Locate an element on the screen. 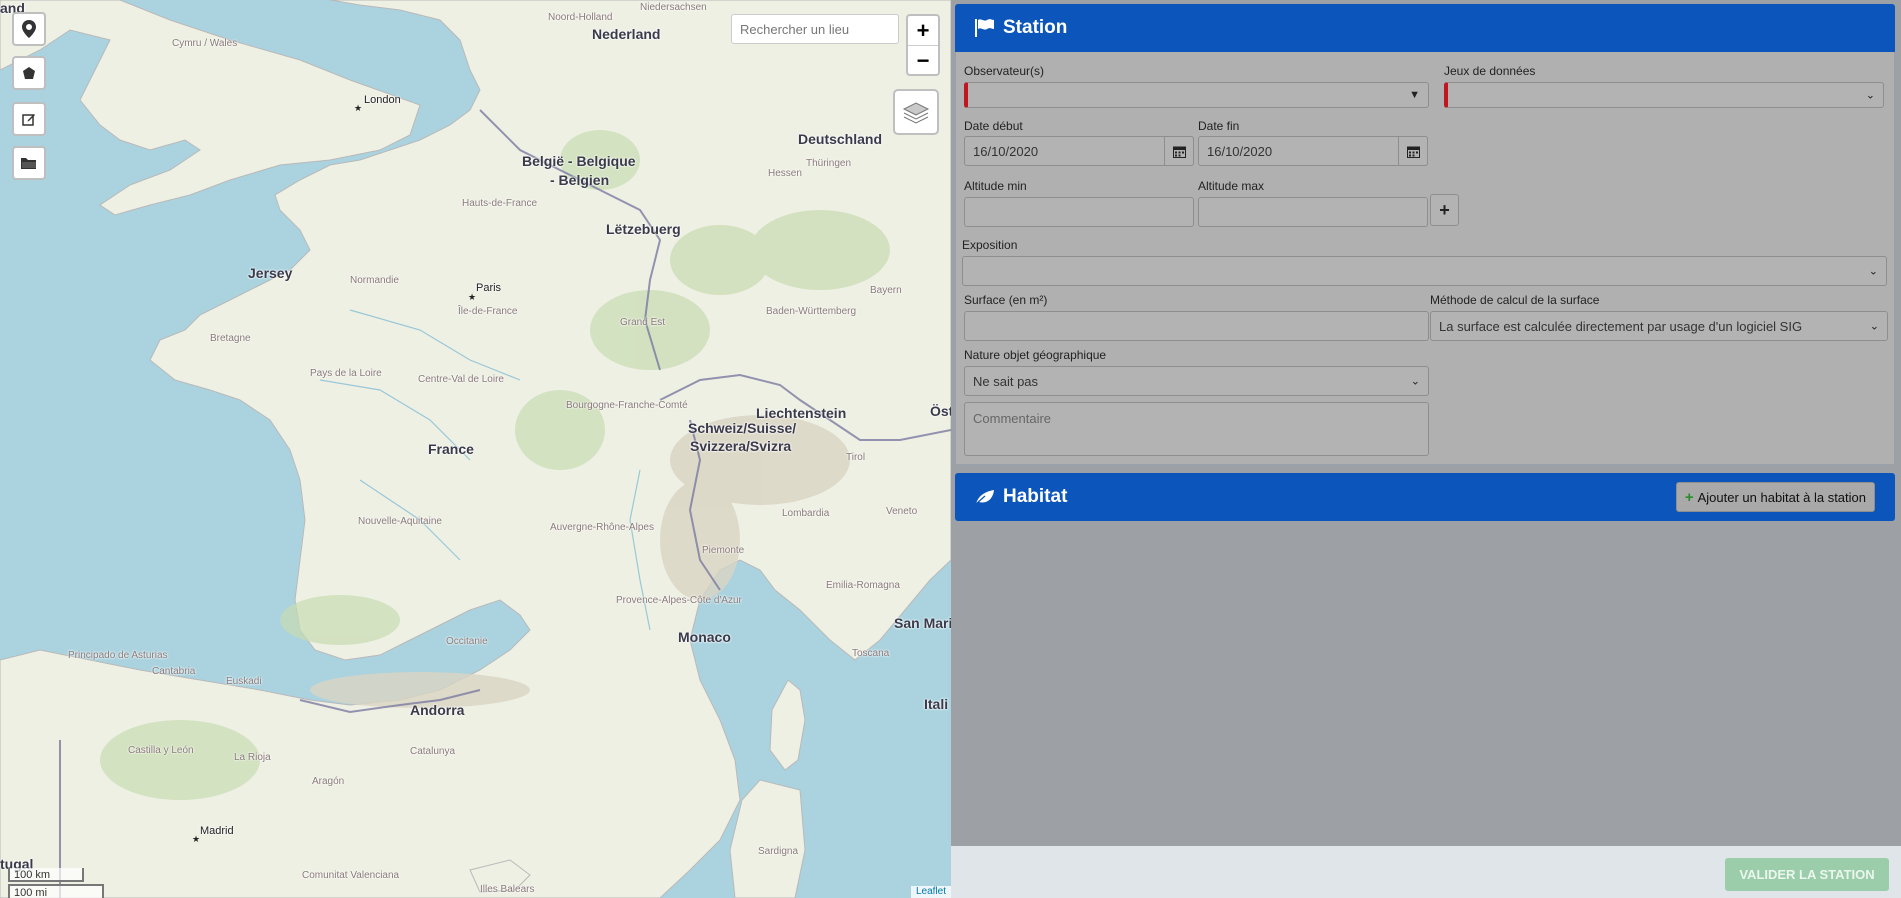 The height and width of the screenshot is (898, 1901). map-label-euskadi: Euskadi is located at coordinates (244, 681).